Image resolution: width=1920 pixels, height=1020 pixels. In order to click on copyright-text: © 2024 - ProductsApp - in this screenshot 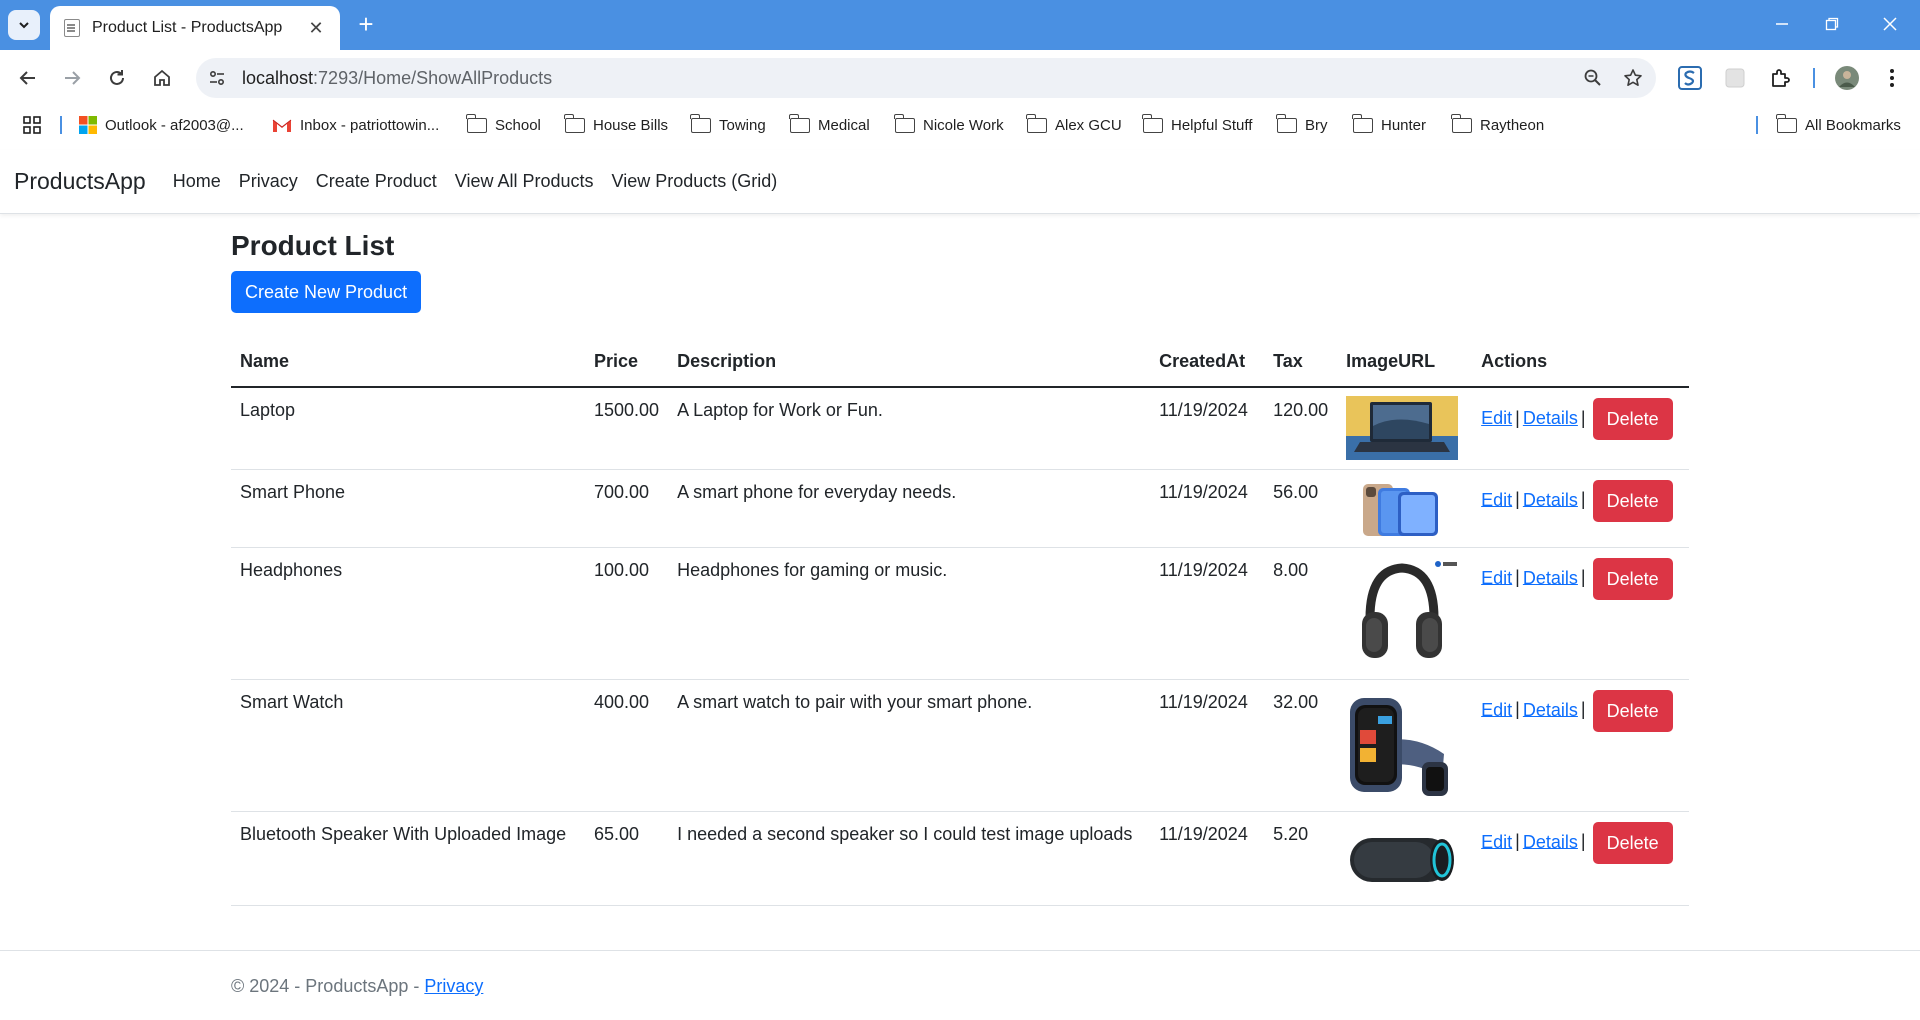, I will do `click(328, 986)`.